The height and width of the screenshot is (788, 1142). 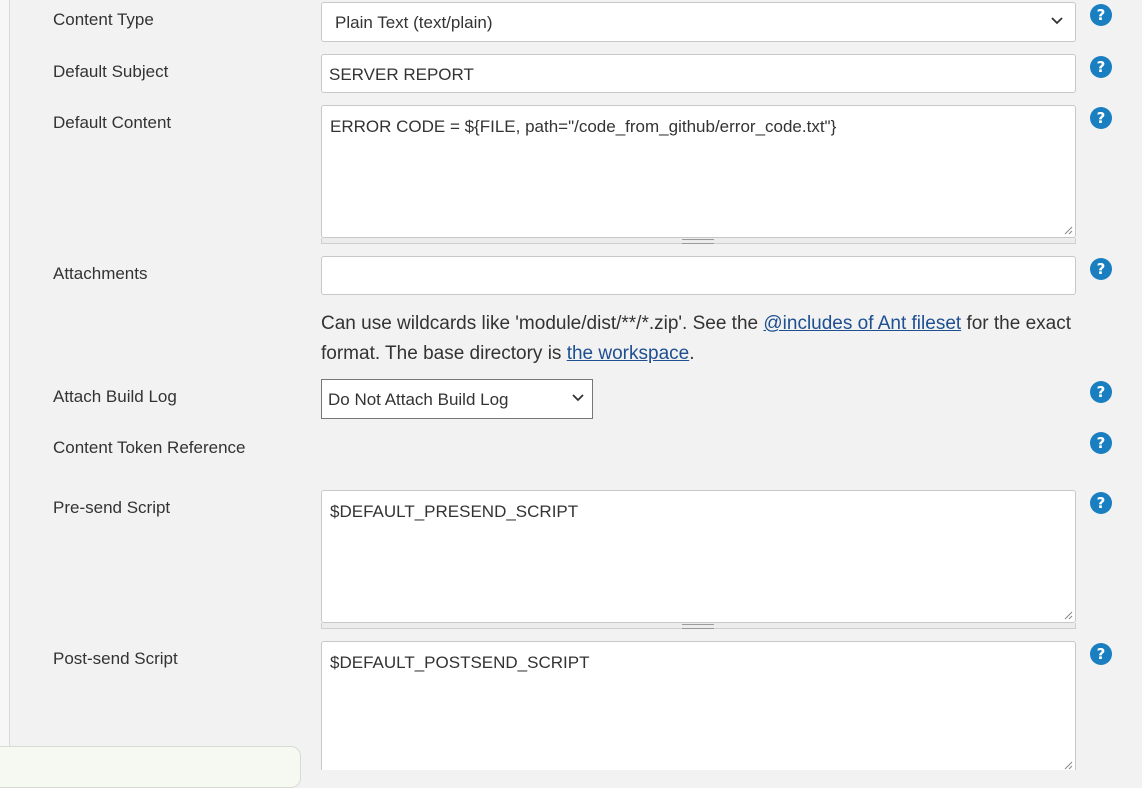 I want to click on default-subject-value: SERVER REPORT, so click(x=401, y=74).